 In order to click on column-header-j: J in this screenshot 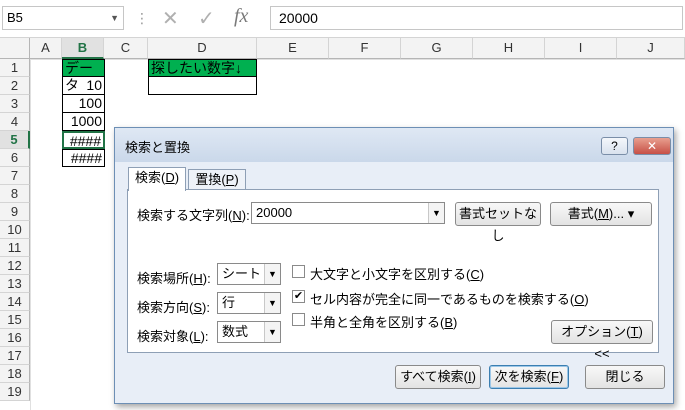, I will do `click(651, 48)`.